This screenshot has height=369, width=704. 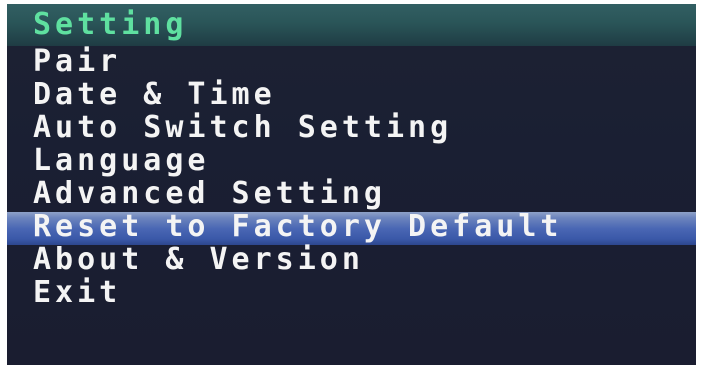 I want to click on menu-item-about-version: About & Version, so click(x=351, y=260).